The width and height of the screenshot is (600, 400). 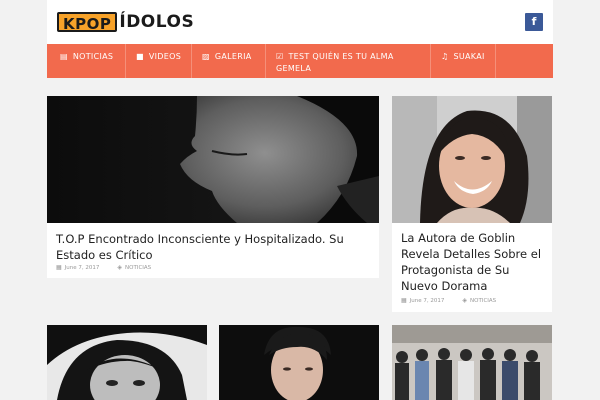 I want to click on video-camera-icon: ■, so click(x=140, y=56).